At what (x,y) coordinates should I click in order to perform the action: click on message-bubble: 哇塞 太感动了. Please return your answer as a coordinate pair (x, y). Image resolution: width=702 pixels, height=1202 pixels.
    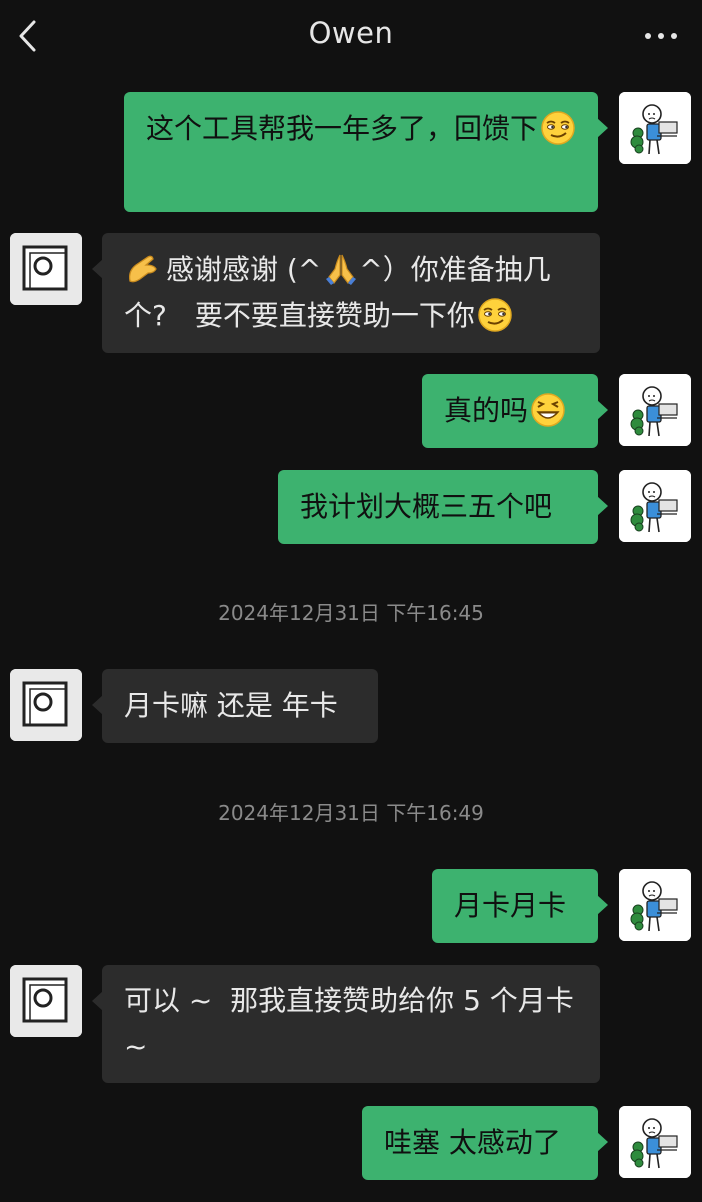
    Looking at the image, I should click on (485, 1143).